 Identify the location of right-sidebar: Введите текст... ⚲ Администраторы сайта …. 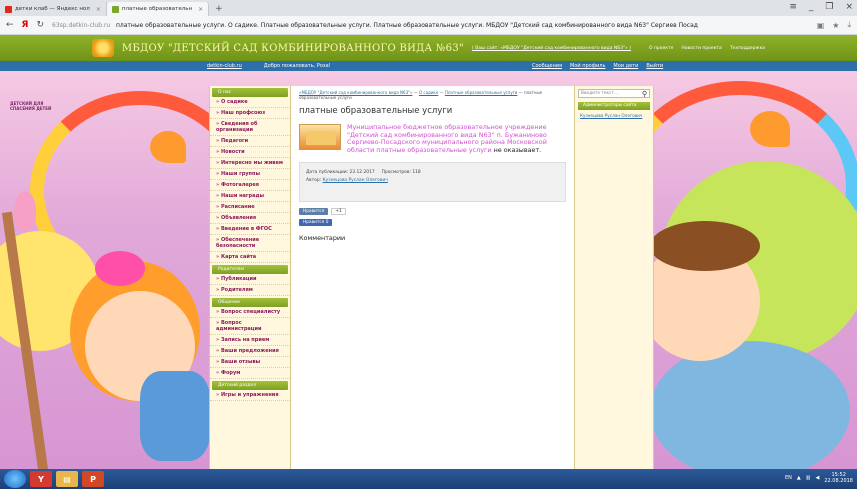
(614, 277).